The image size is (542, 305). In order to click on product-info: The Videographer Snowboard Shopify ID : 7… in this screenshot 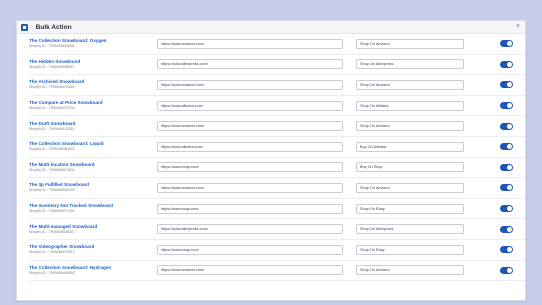, I will do `click(93, 249)`.